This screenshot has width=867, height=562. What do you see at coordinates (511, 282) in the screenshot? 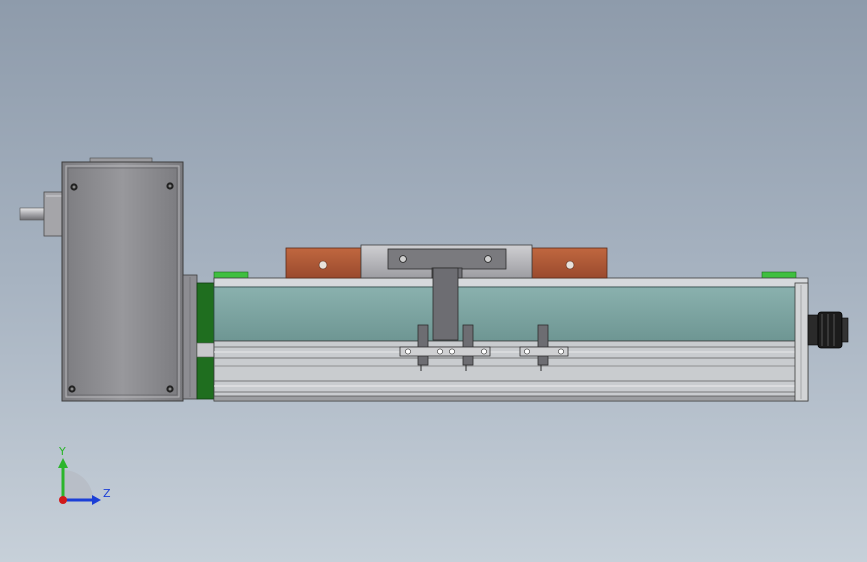
I see `rail-top-edge` at bounding box center [511, 282].